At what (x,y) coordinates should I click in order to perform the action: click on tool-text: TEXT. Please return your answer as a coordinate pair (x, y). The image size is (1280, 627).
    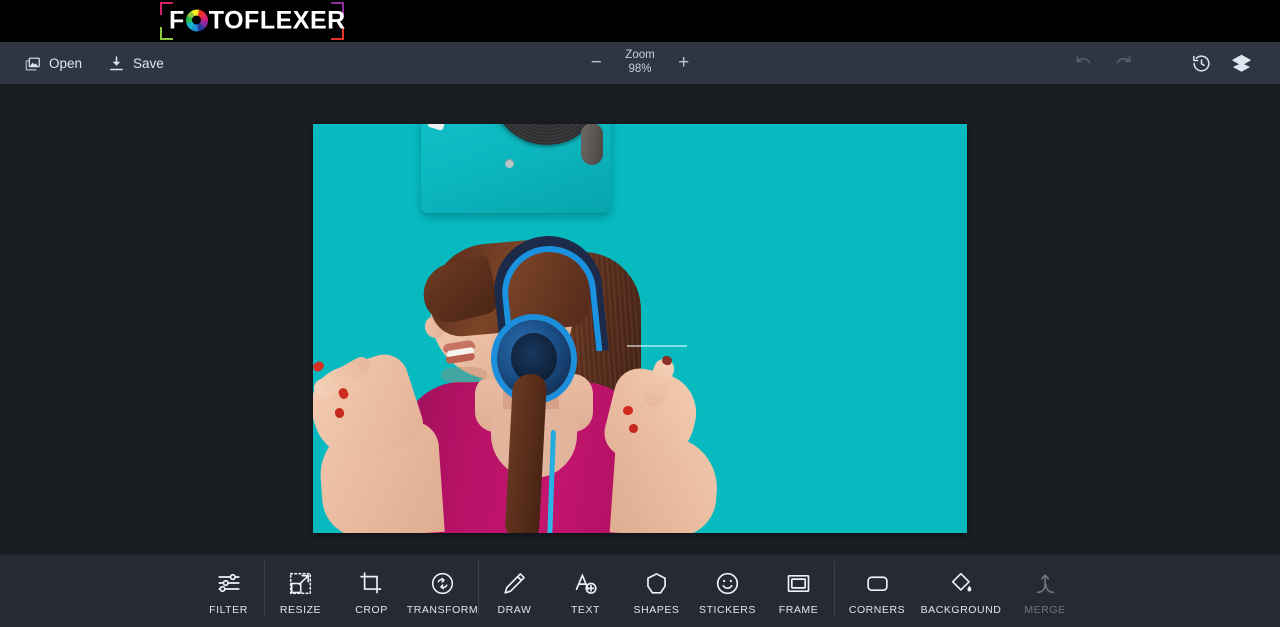
    Looking at the image, I should click on (585, 585).